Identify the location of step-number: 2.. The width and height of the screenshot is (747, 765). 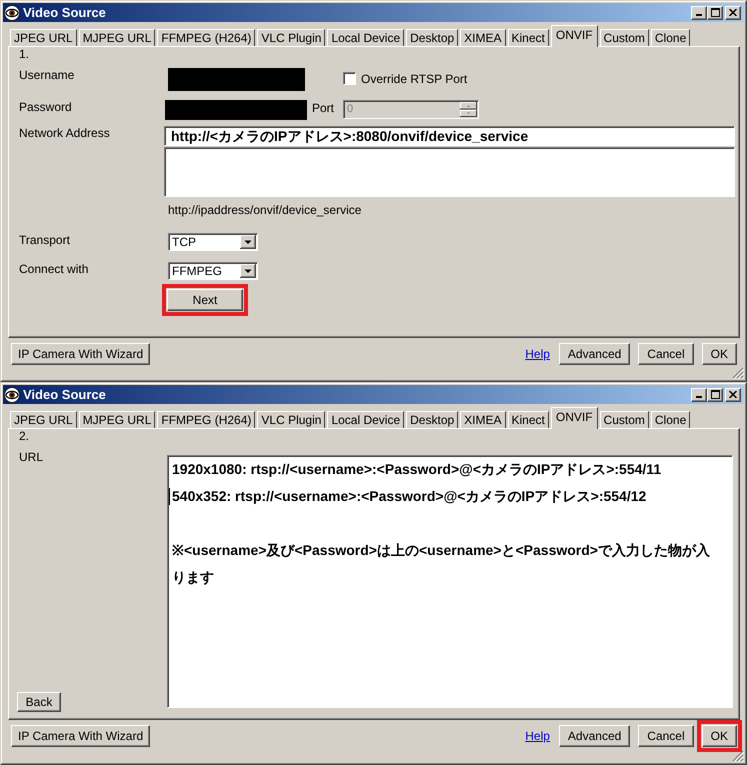
(24, 436).